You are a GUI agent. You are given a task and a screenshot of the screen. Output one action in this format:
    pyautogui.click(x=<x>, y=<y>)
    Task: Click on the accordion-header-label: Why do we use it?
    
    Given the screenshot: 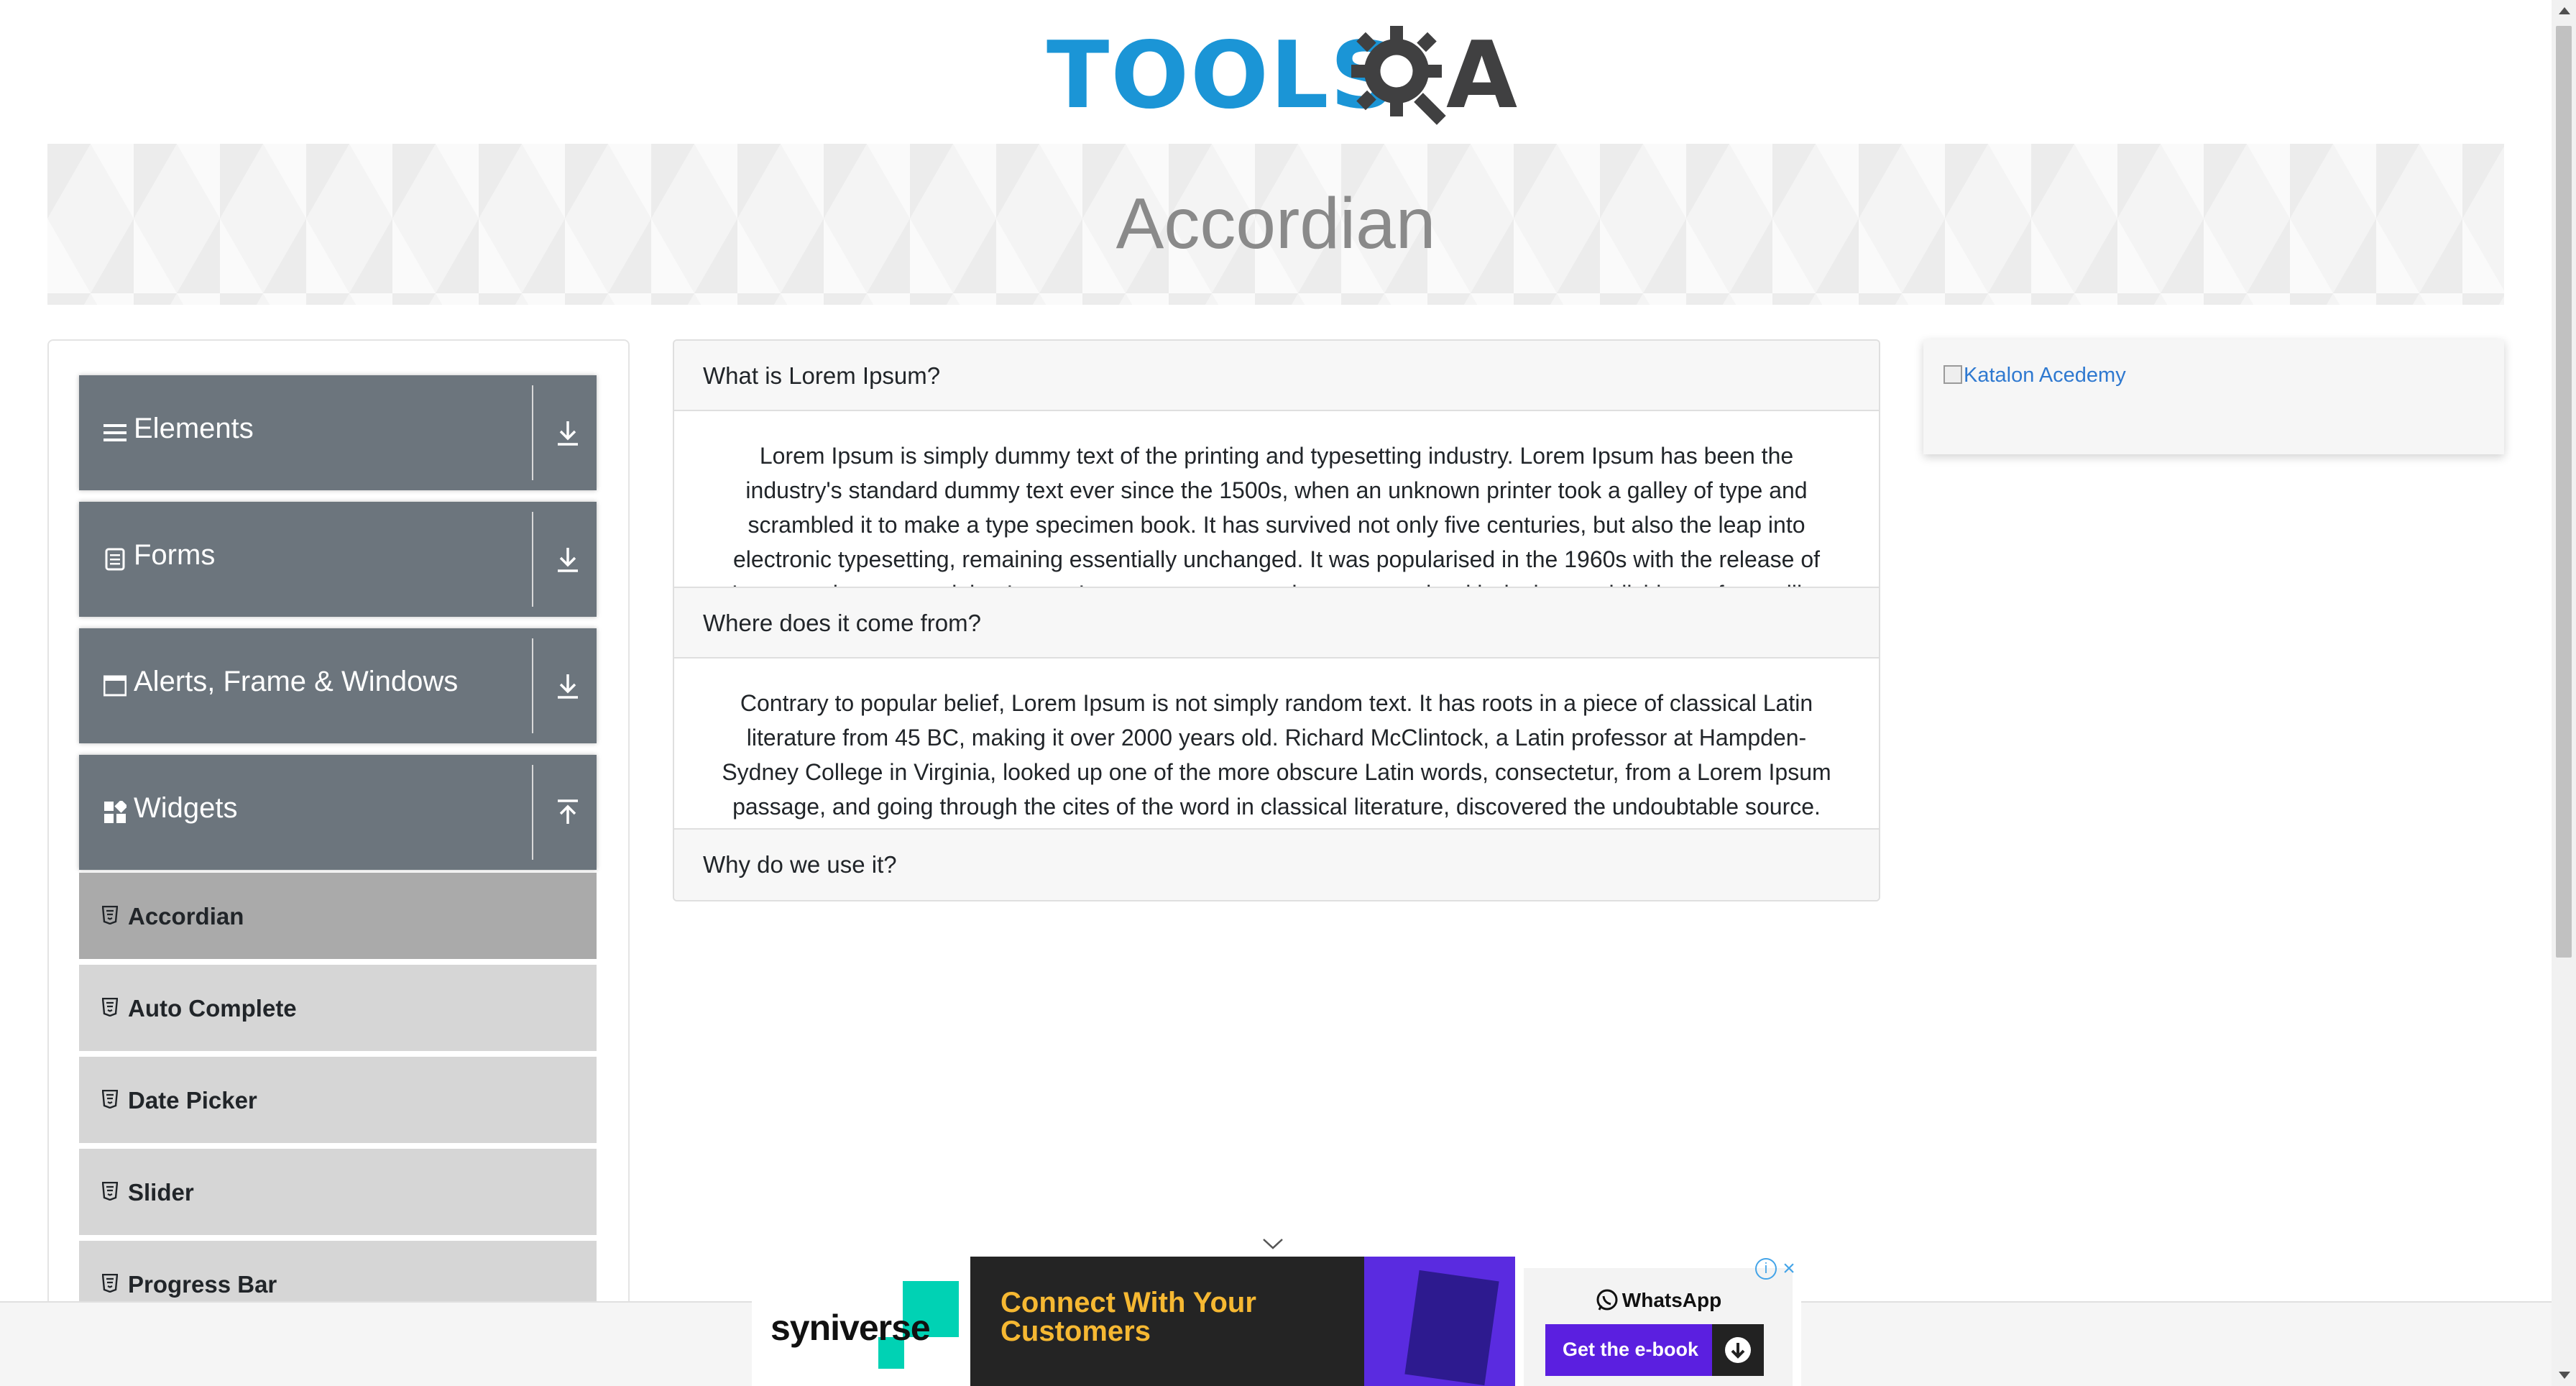 What is the action you would take?
    pyautogui.click(x=800, y=864)
    